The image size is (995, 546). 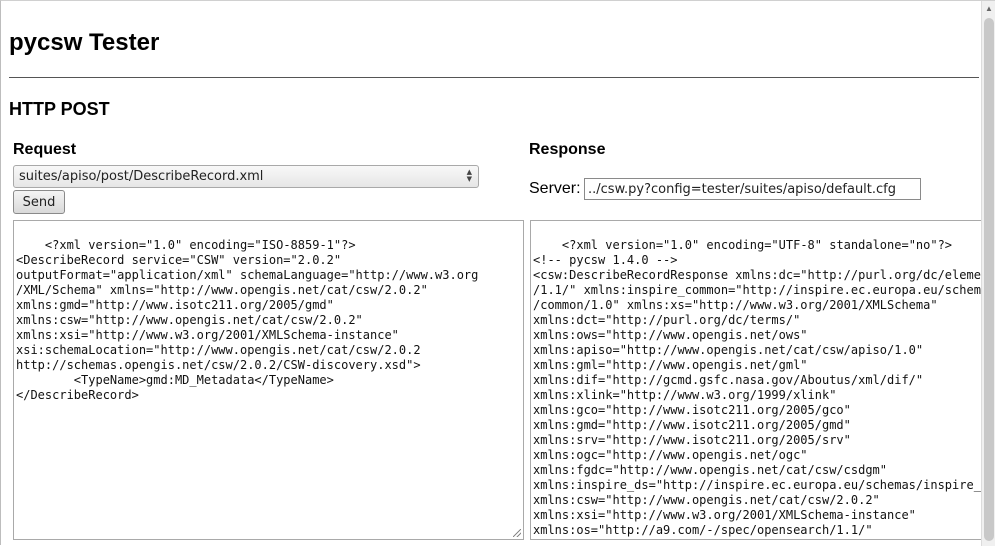 I want to click on page-title: pycsw Tester, so click(x=84, y=42).